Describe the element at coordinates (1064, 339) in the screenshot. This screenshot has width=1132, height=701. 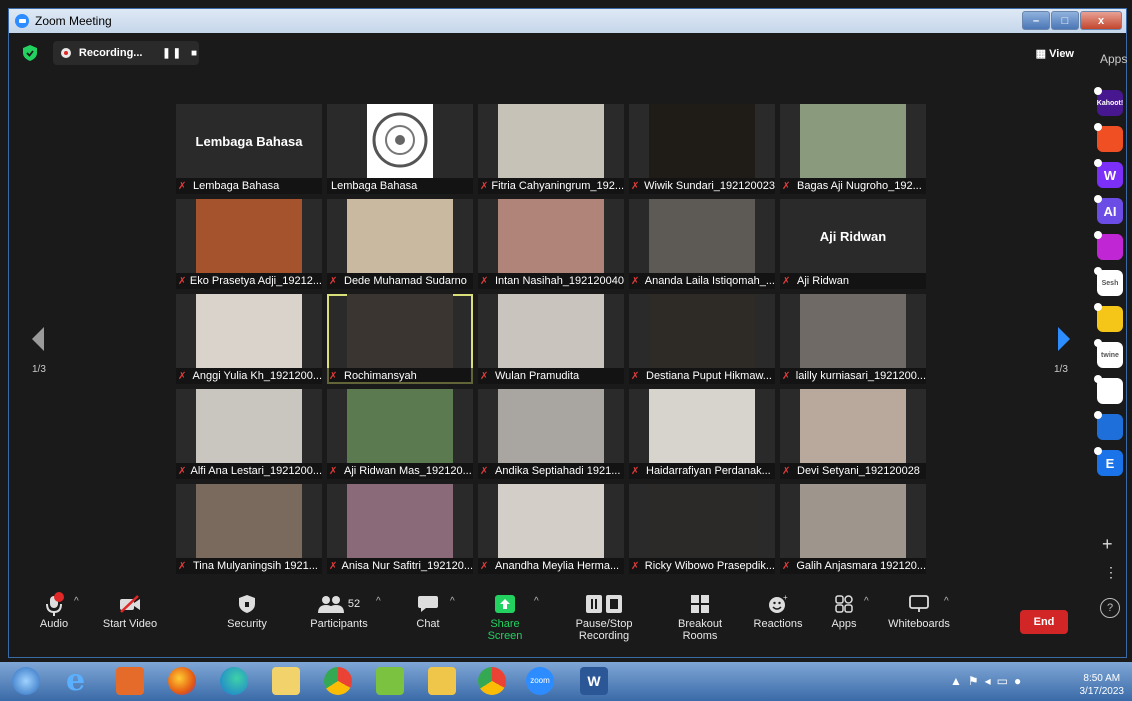
I see `next-page-icon` at that location.